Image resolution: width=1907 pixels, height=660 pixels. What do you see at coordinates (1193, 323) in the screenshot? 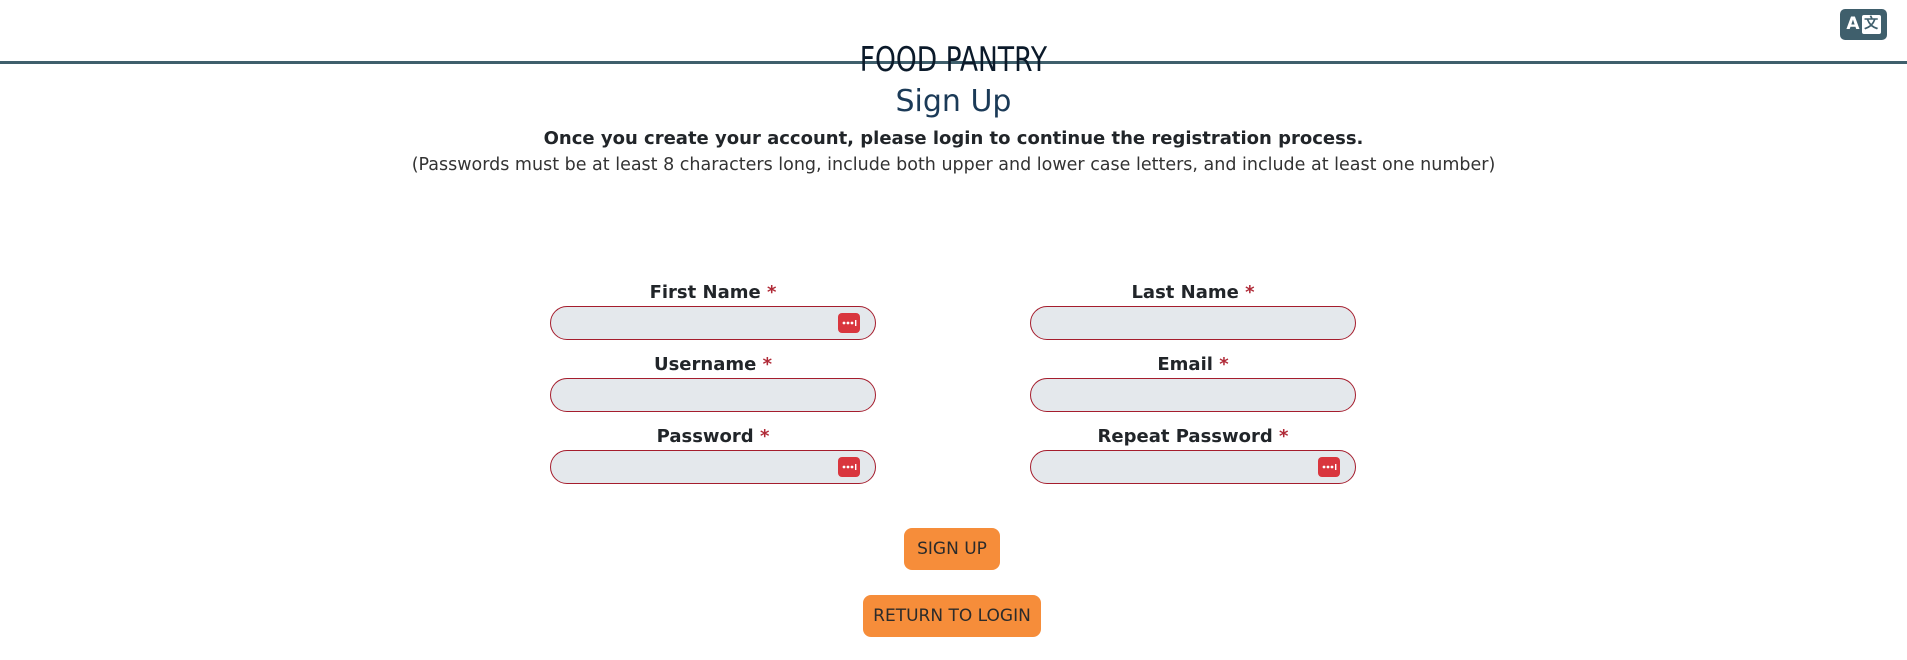
I see `last-name-input` at bounding box center [1193, 323].